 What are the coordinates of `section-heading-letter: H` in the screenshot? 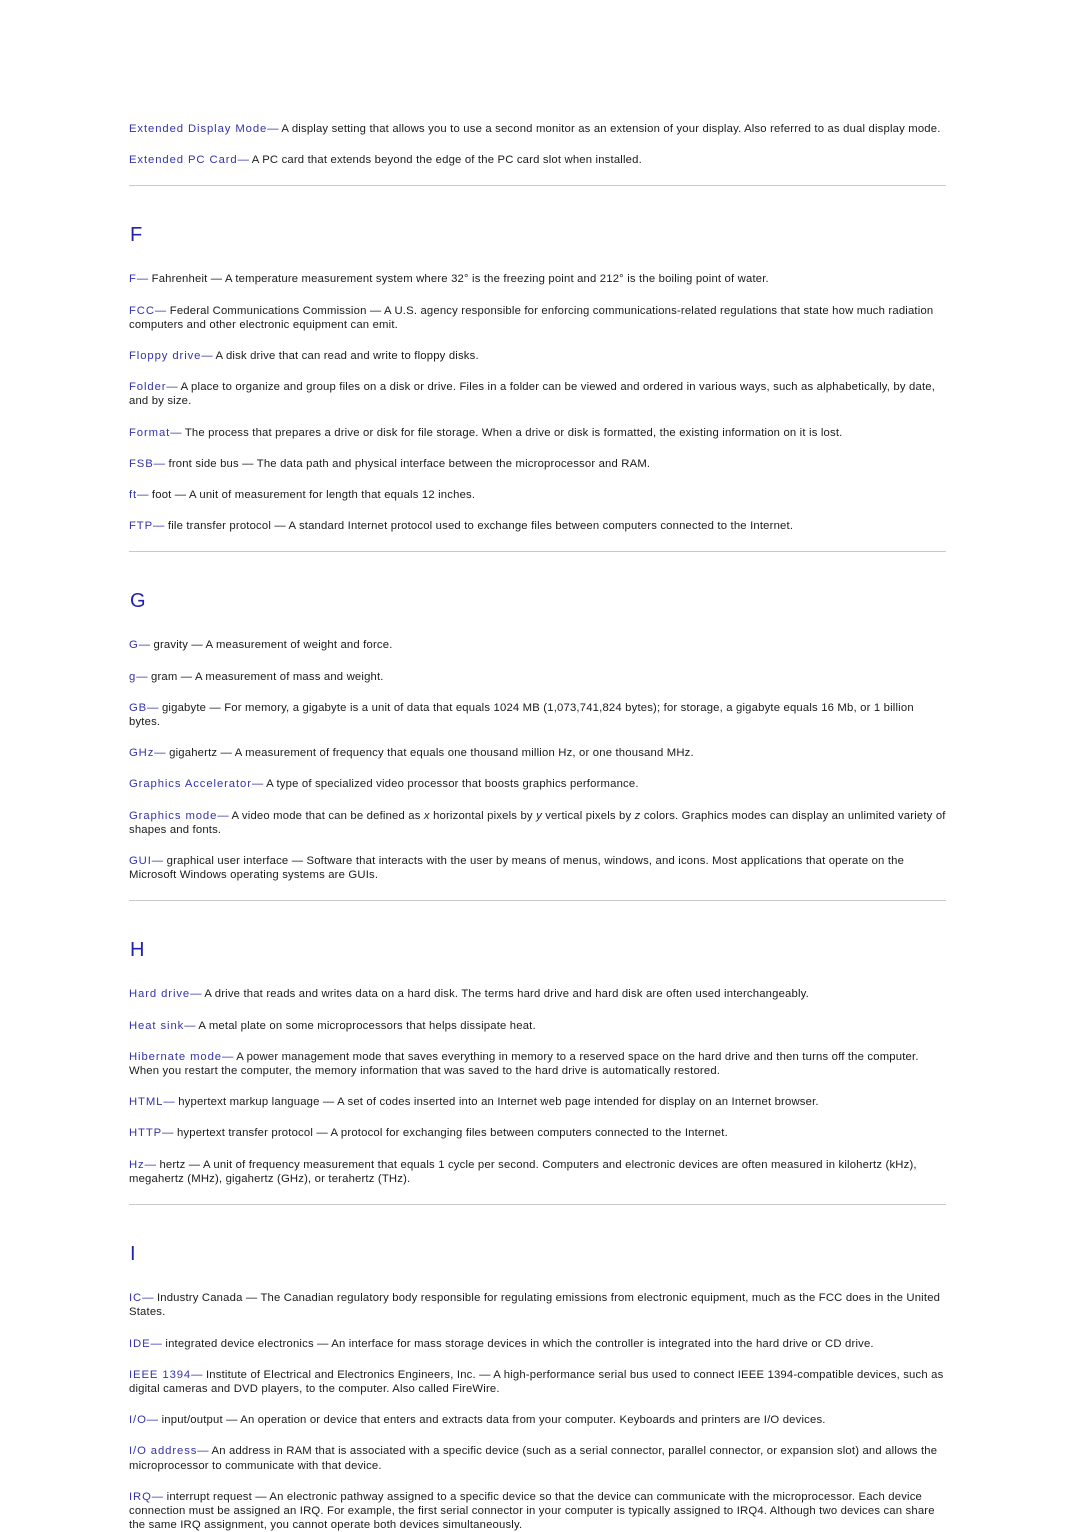 It's located at (137, 950).